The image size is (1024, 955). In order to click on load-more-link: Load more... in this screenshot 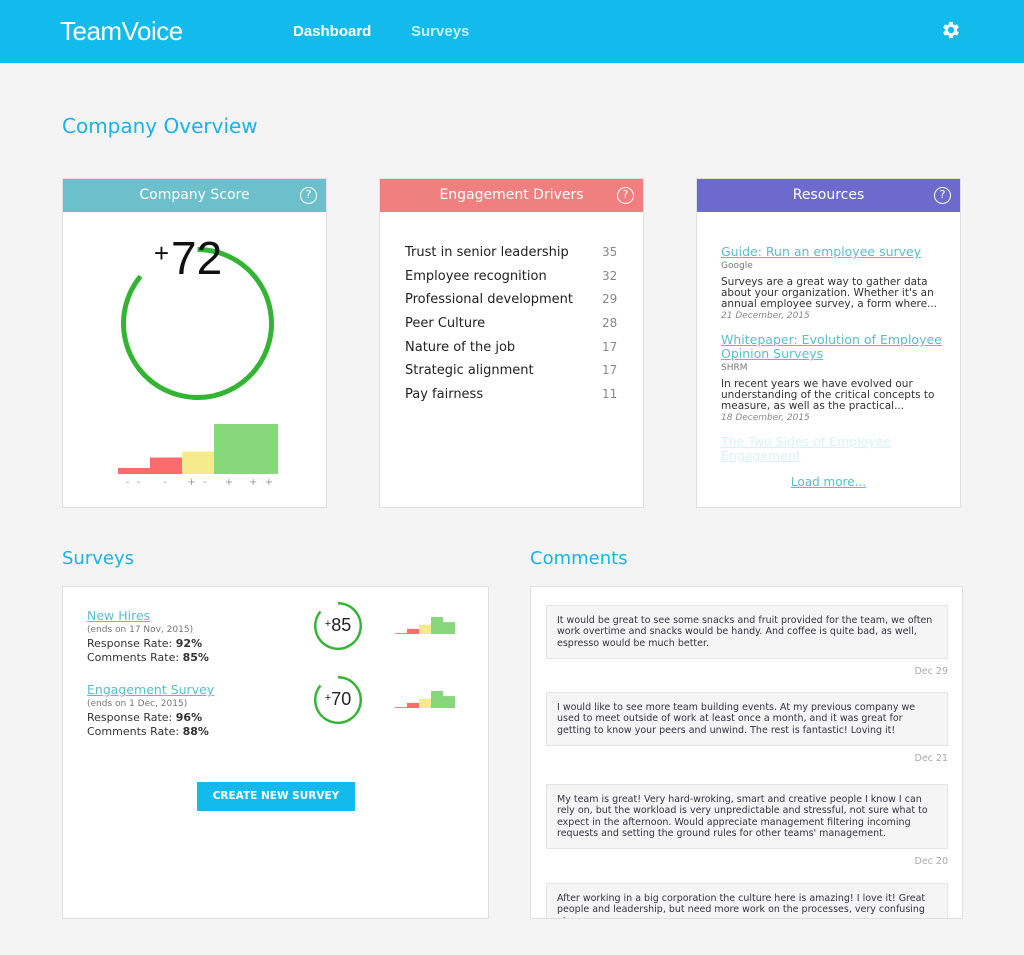, I will do `click(828, 482)`.